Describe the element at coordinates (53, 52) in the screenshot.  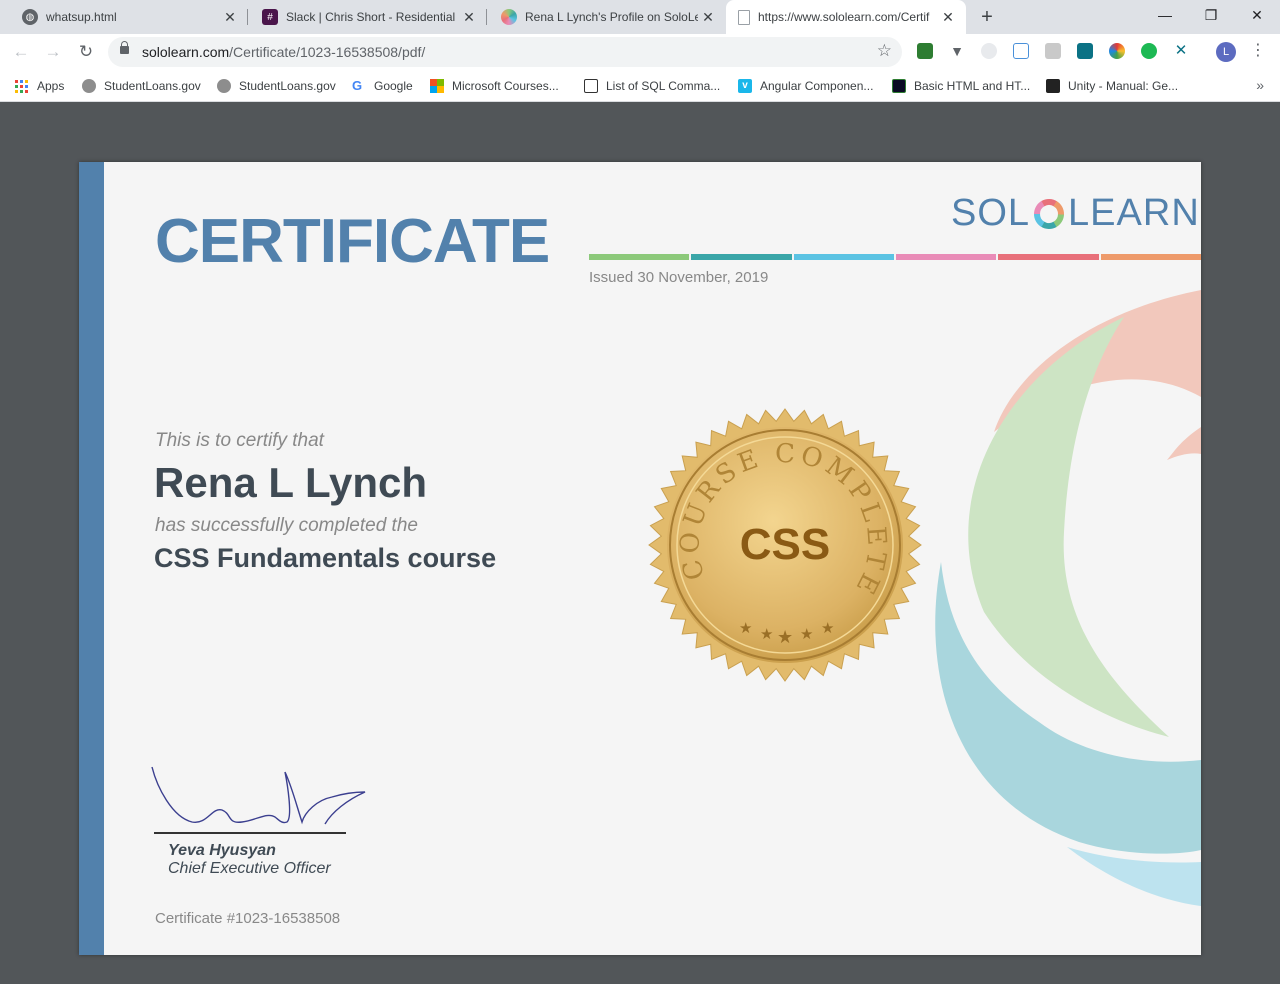
I see `forward-button: →` at that location.